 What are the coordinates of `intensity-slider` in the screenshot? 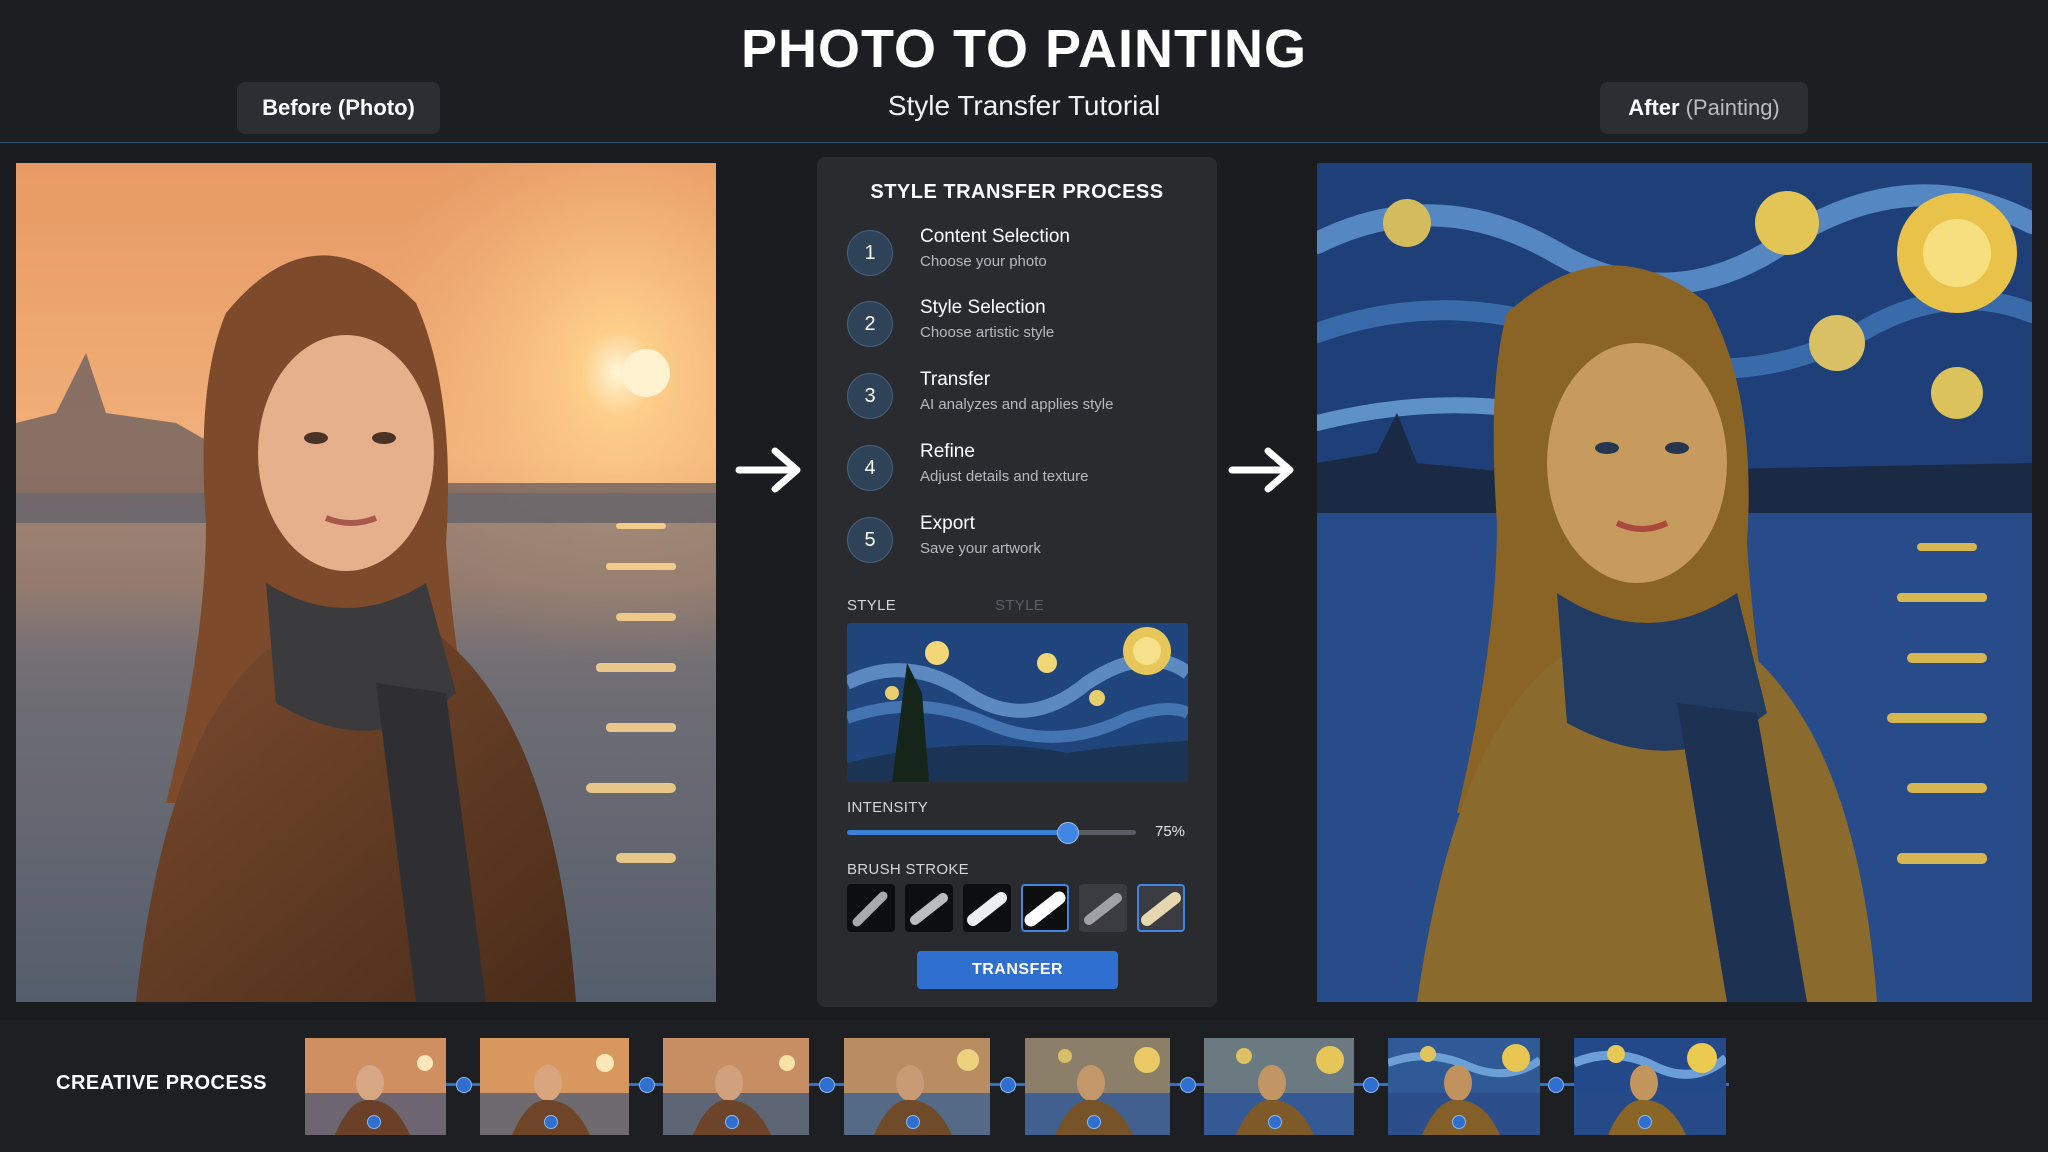 It's located at (991, 833).